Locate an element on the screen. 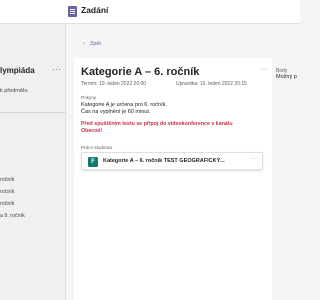  points-panel is located at coordinates (286, 179).